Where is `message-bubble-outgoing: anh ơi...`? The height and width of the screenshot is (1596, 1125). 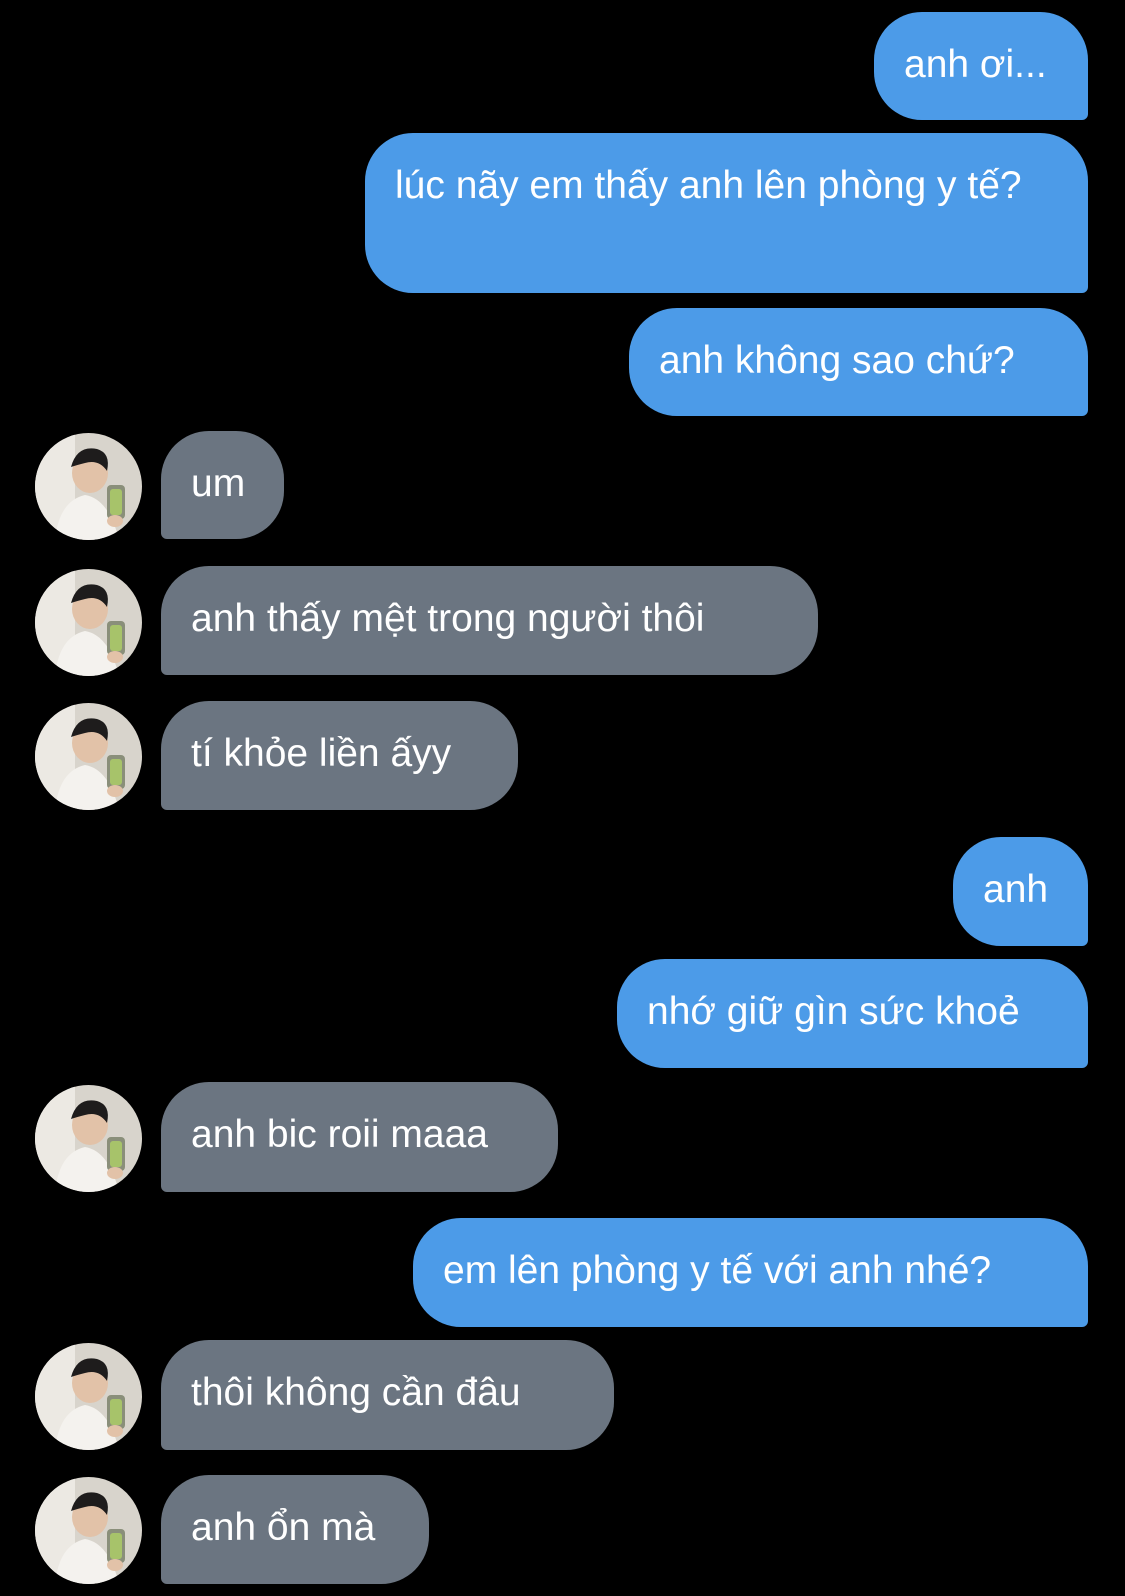
message-bubble-outgoing: anh ơi... is located at coordinates (981, 66).